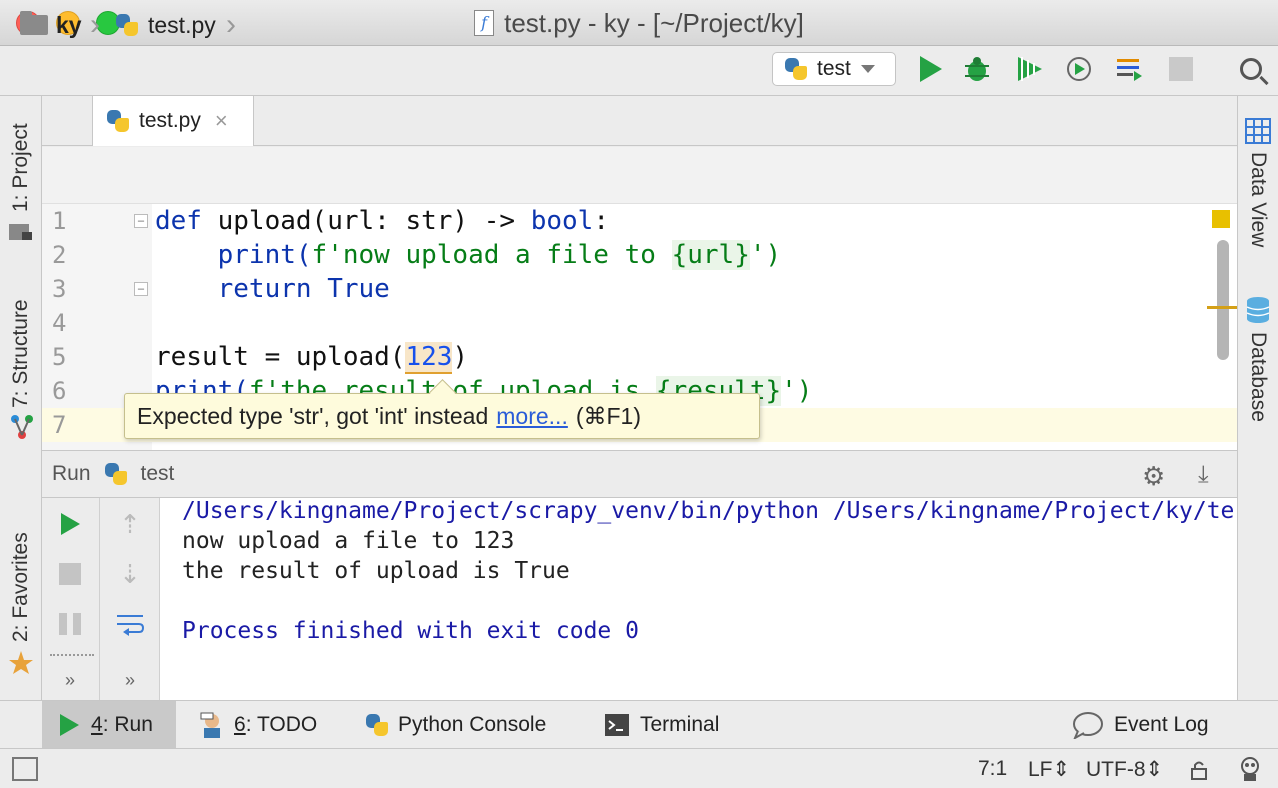  I want to click on inspection-status-icon, so click(1221, 219).